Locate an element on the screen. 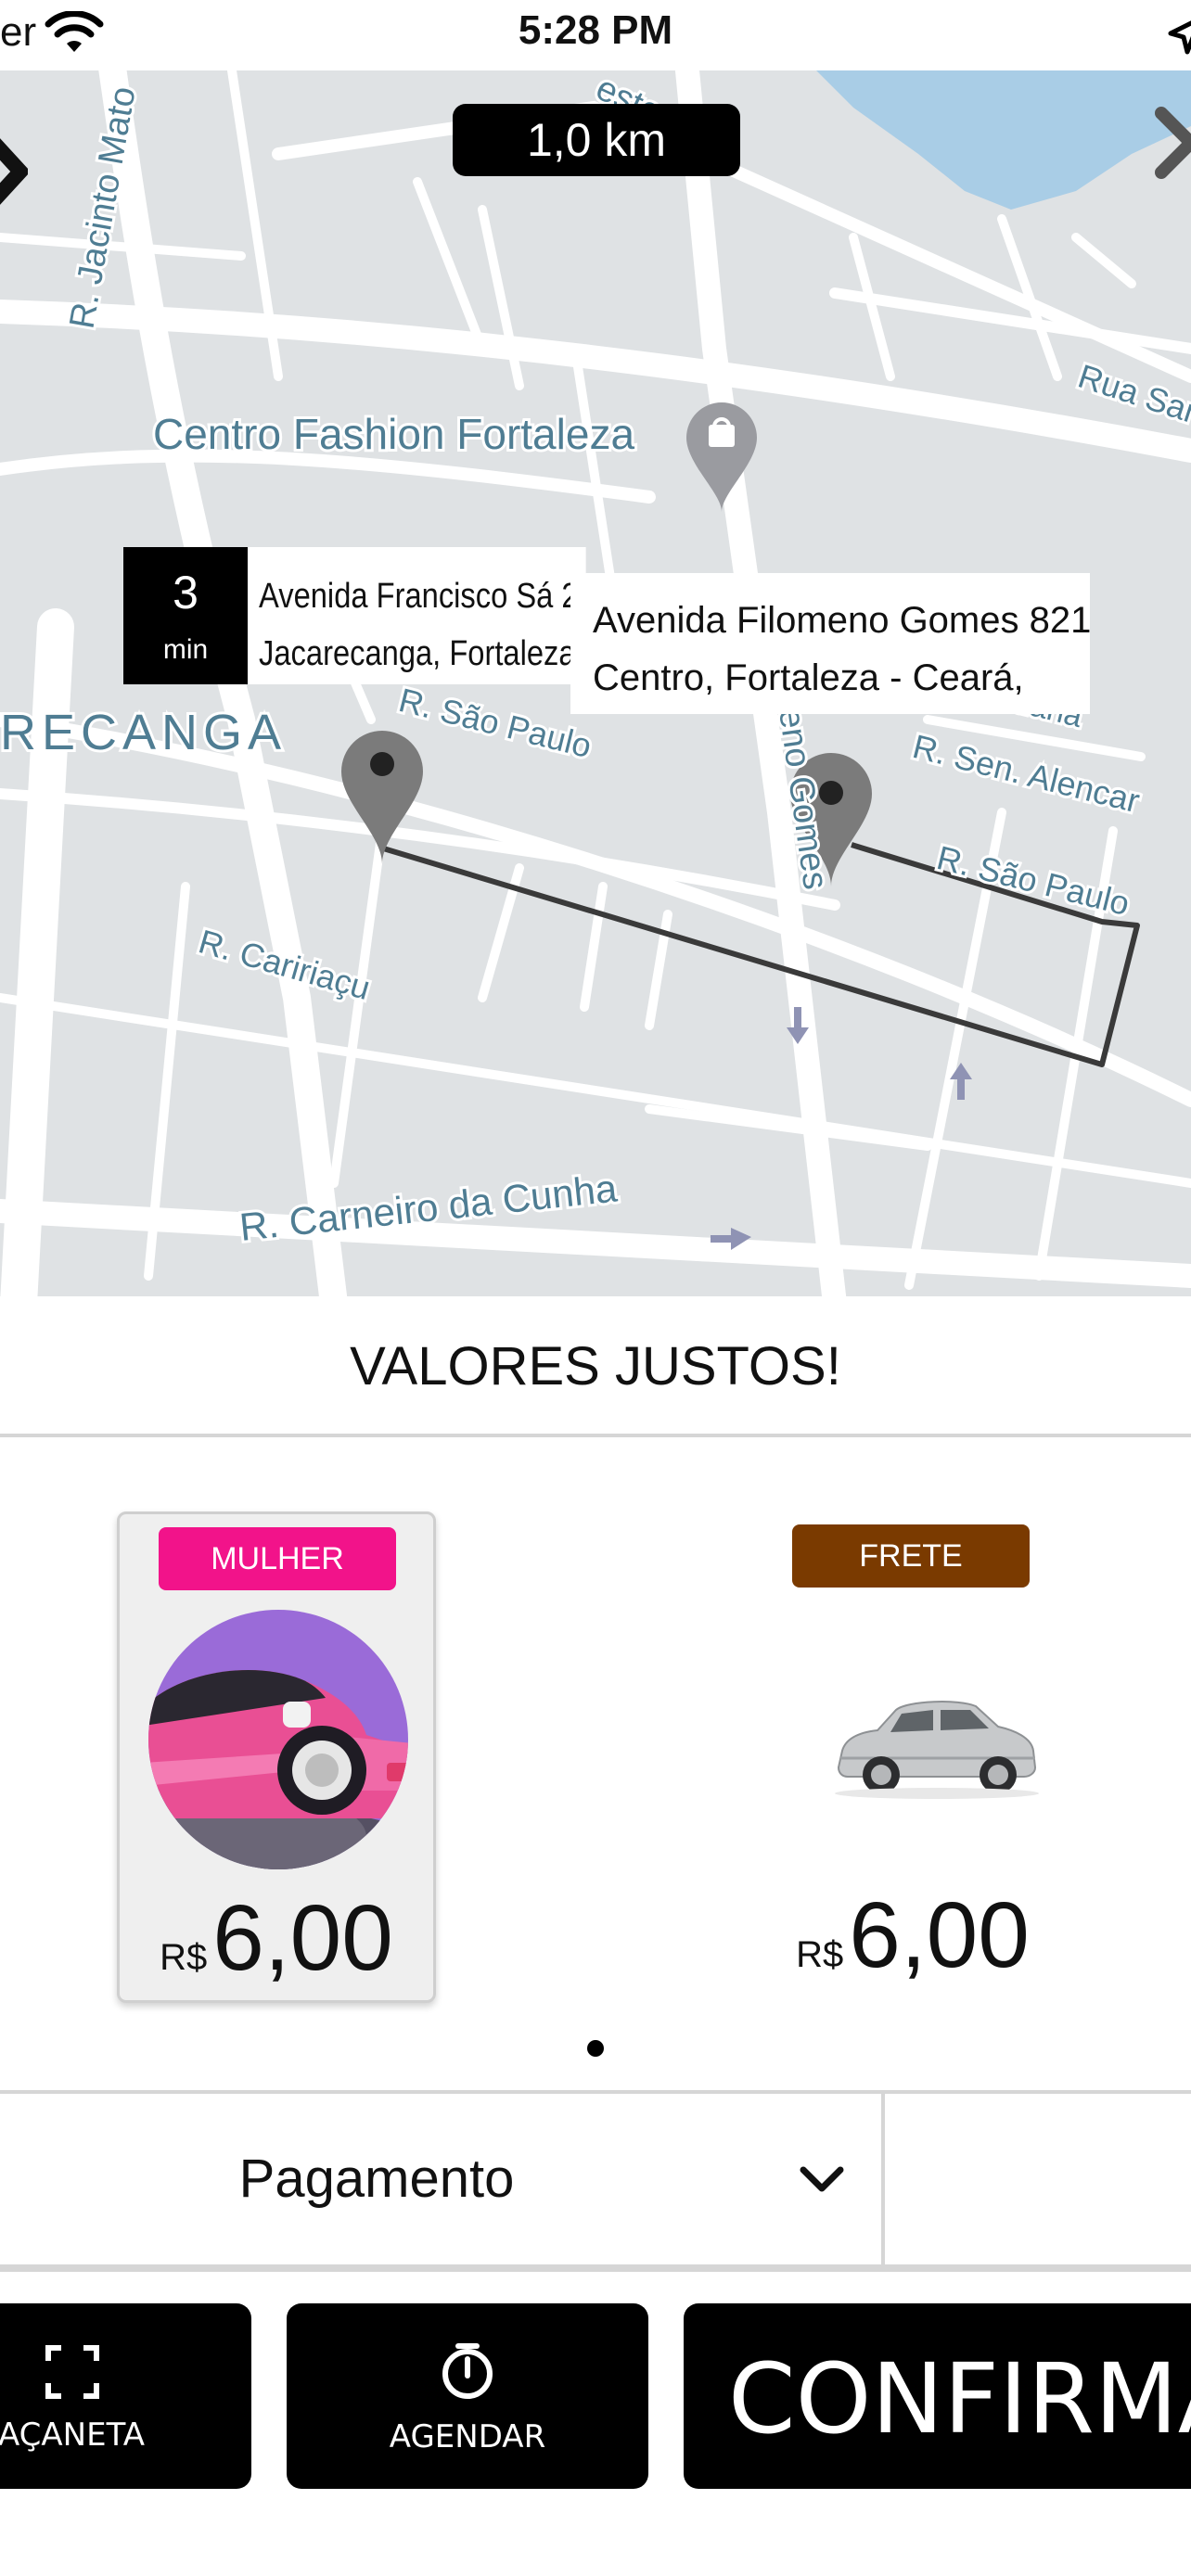 This screenshot has height=2576, width=1191. back-icon is located at coordinates (14, 171).